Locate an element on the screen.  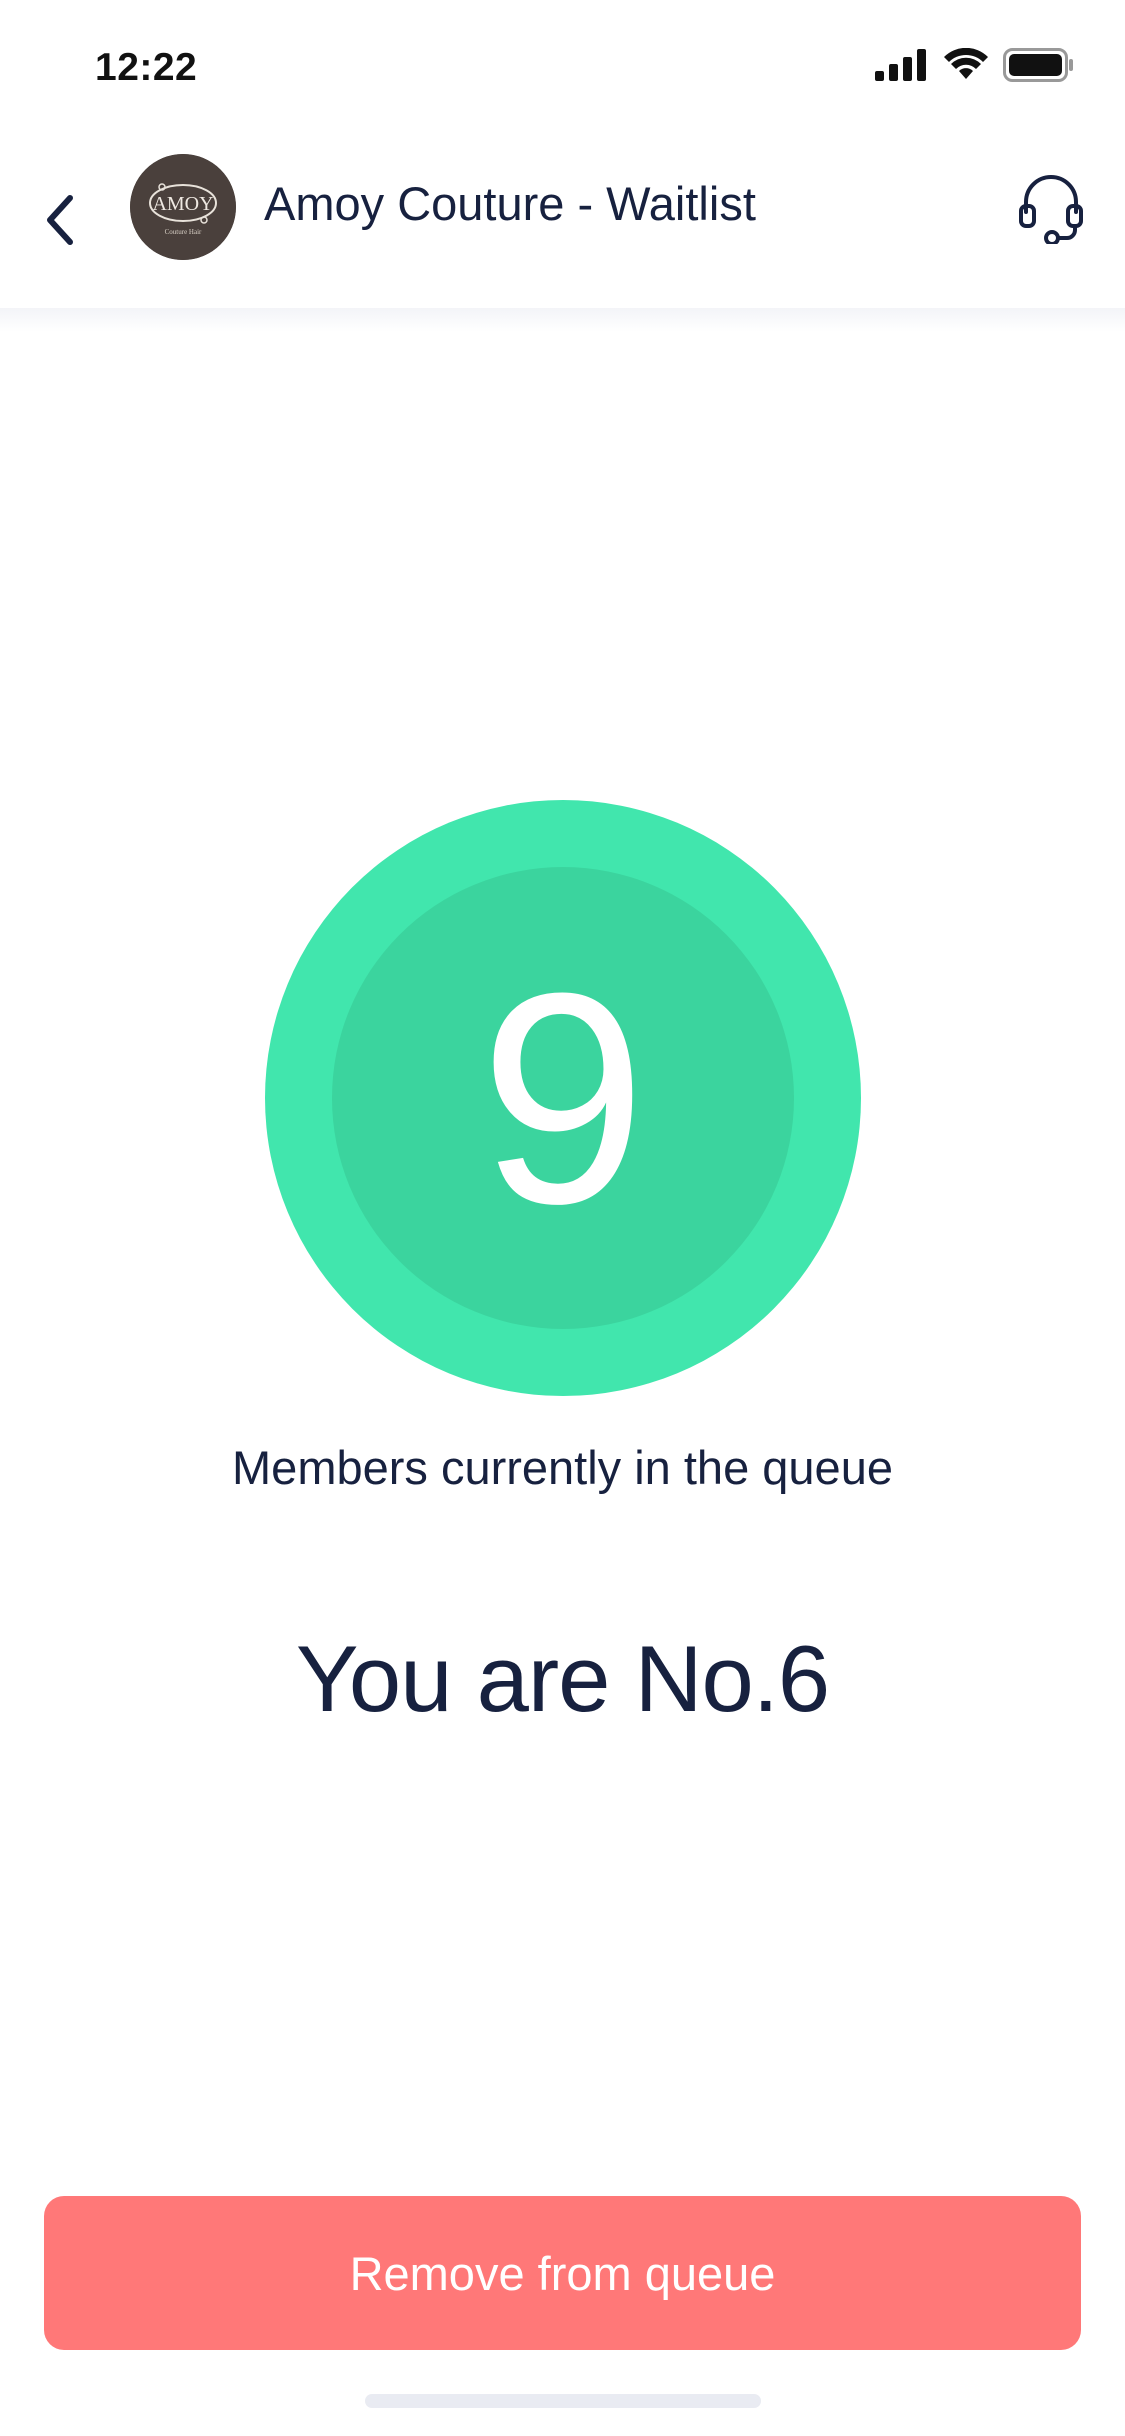
headset-icon is located at coordinates (1051, 209).